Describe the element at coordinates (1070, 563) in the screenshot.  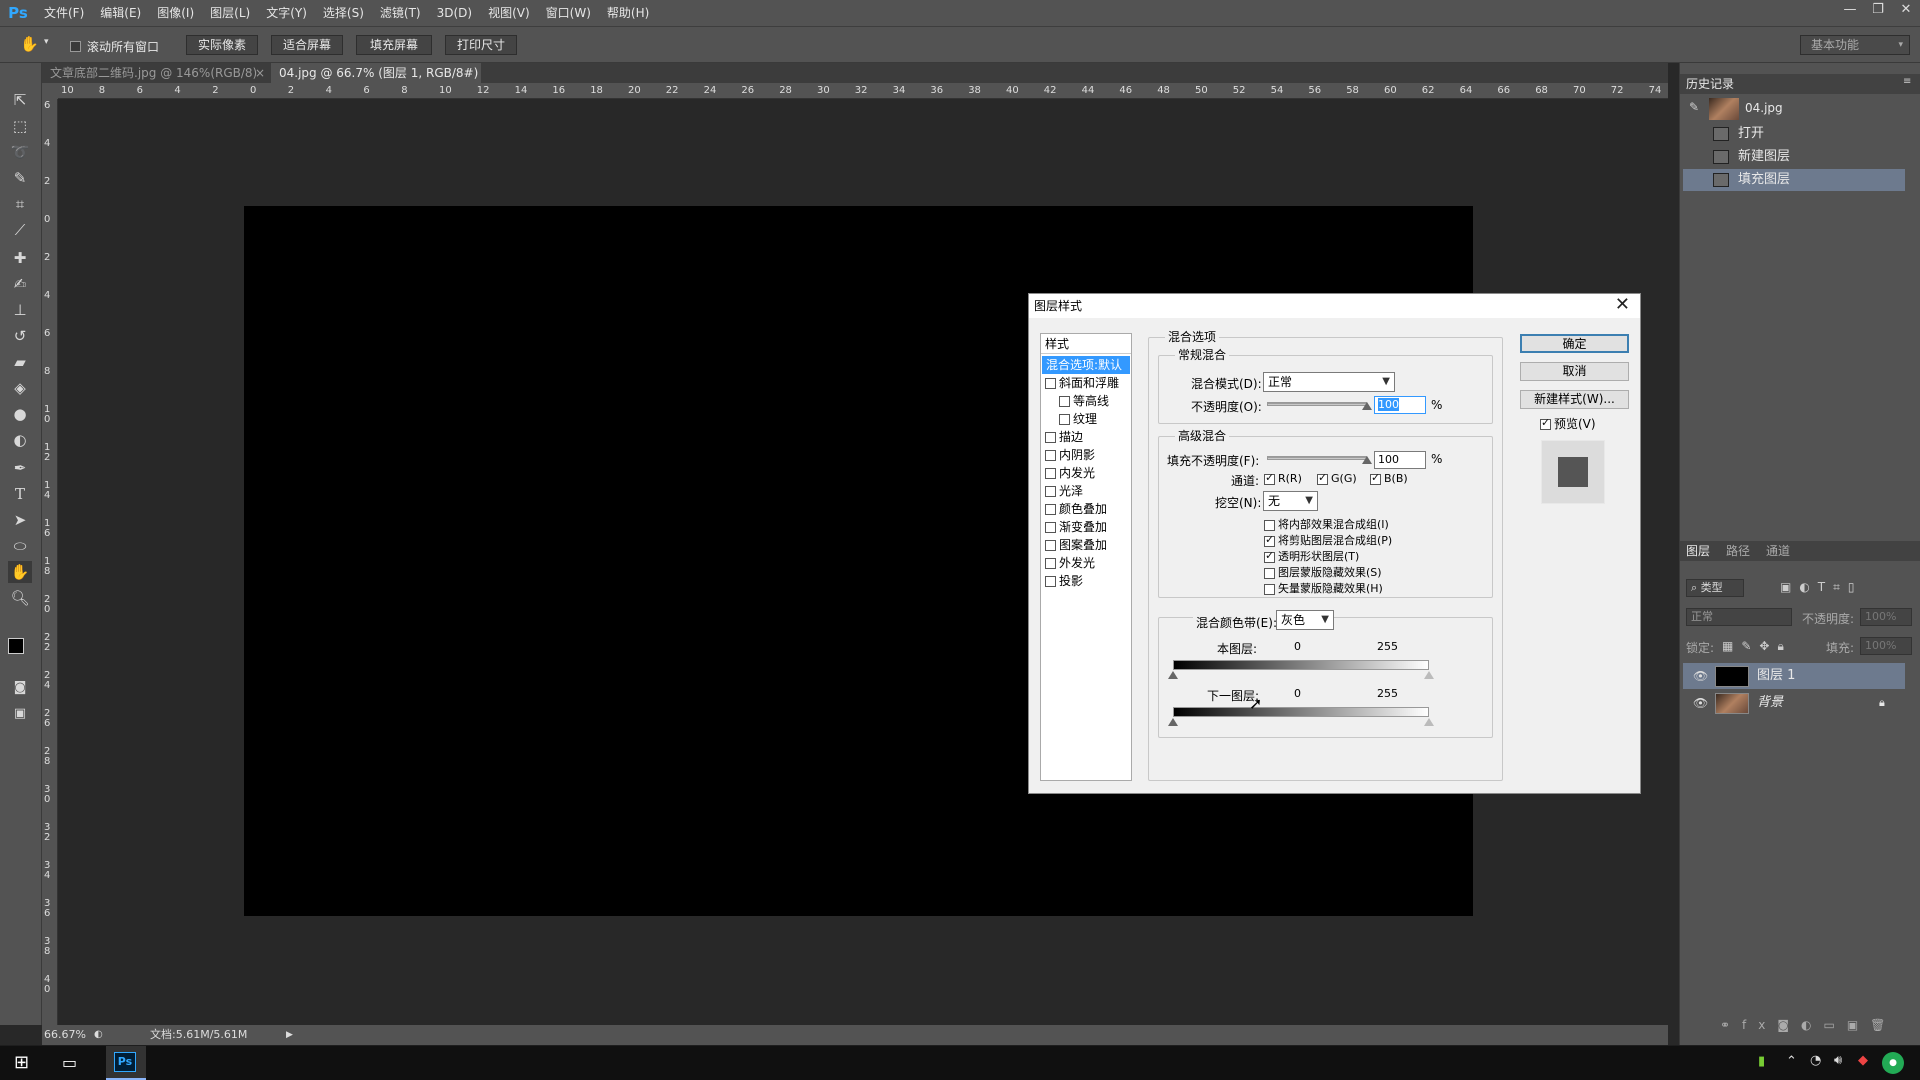
I see `style-item: 外发光` at that location.